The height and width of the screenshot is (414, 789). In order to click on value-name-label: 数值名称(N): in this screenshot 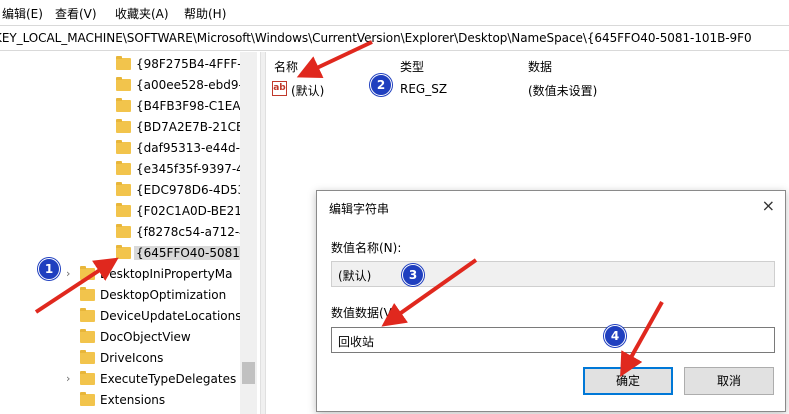, I will do `click(366, 248)`.